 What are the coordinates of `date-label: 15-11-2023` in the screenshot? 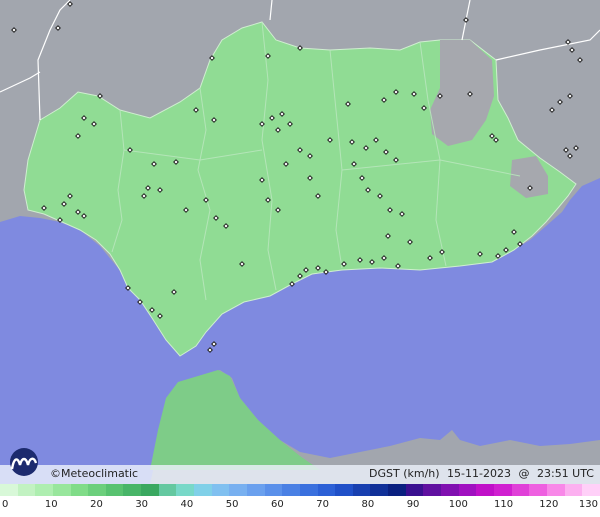 It's located at (479, 473).